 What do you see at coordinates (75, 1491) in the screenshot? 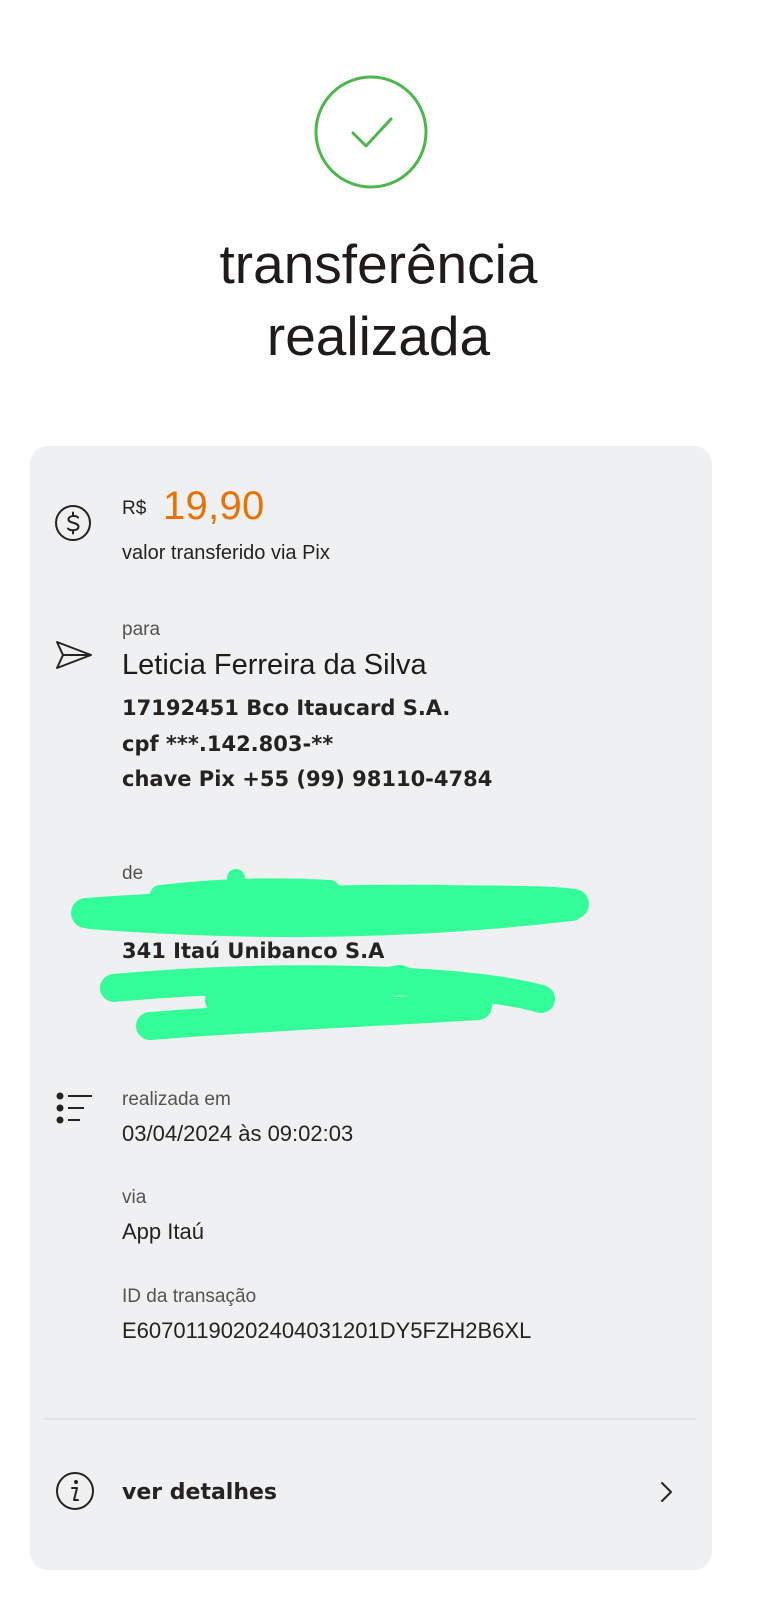
I see `info-icon` at bounding box center [75, 1491].